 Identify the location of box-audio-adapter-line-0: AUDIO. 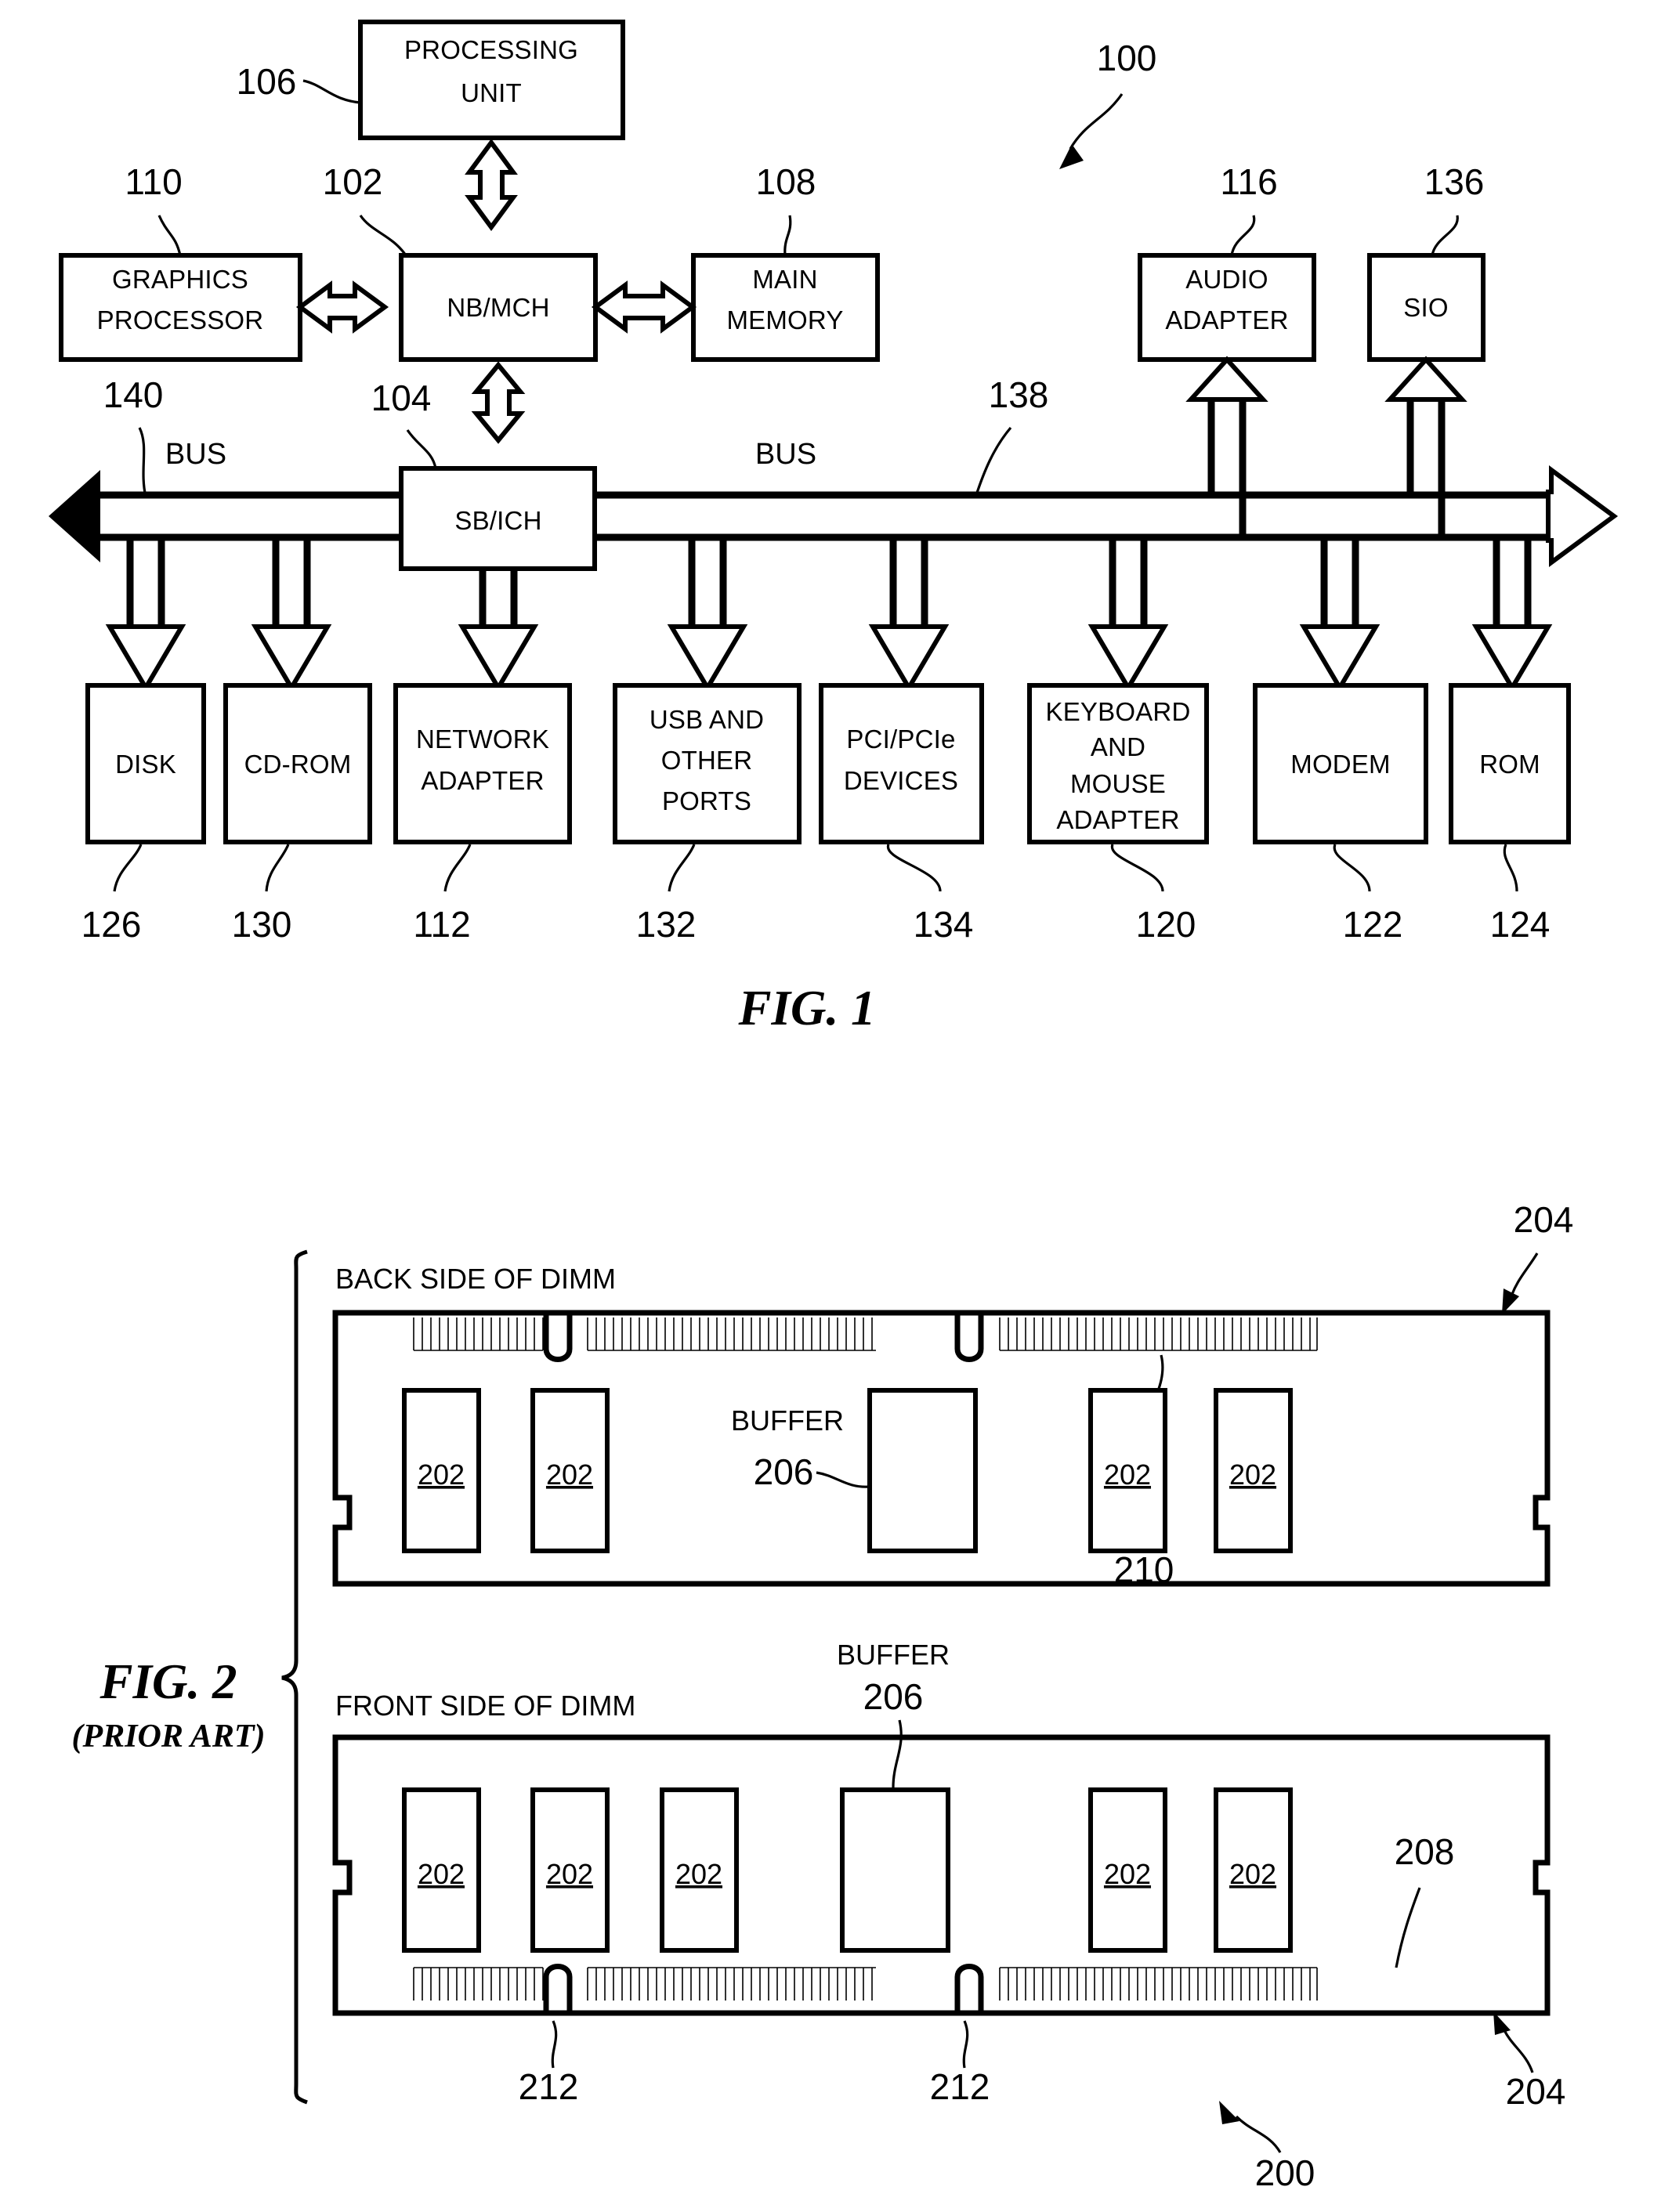
(1226, 279).